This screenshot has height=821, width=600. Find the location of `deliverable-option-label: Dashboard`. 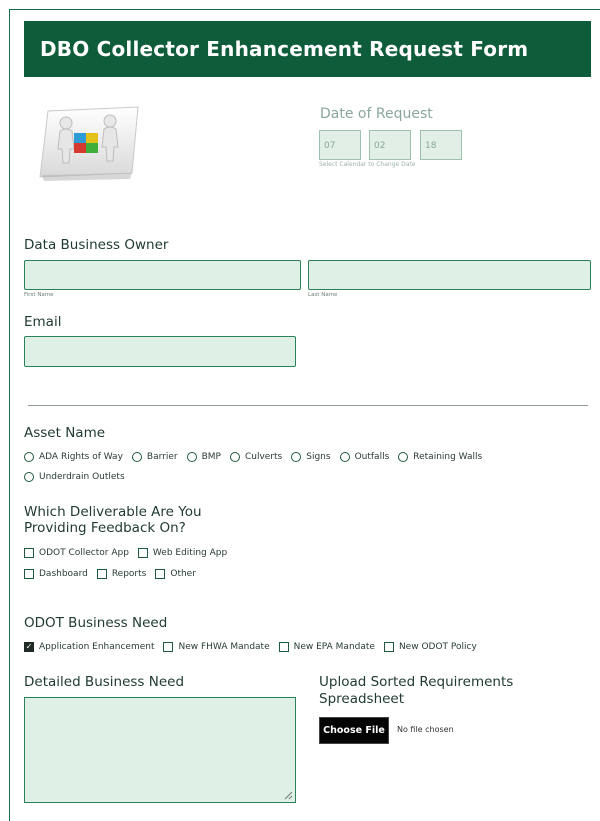

deliverable-option-label: Dashboard is located at coordinates (63, 574).